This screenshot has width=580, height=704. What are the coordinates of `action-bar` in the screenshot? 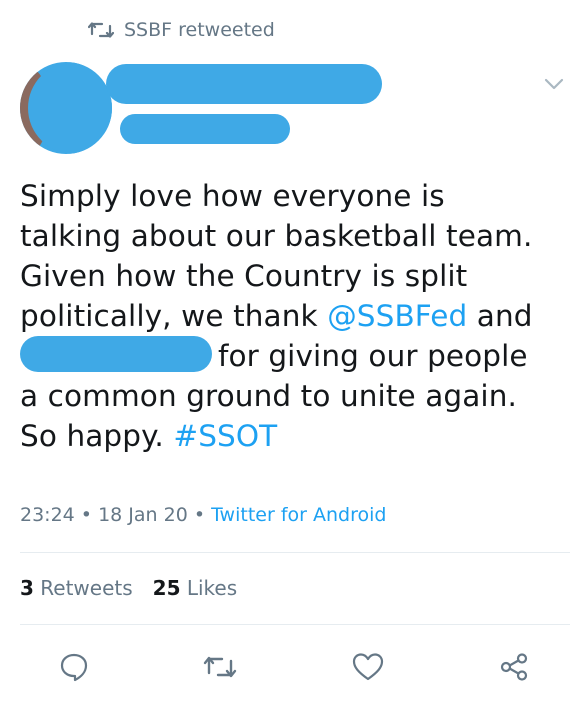 It's located at (290, 667).